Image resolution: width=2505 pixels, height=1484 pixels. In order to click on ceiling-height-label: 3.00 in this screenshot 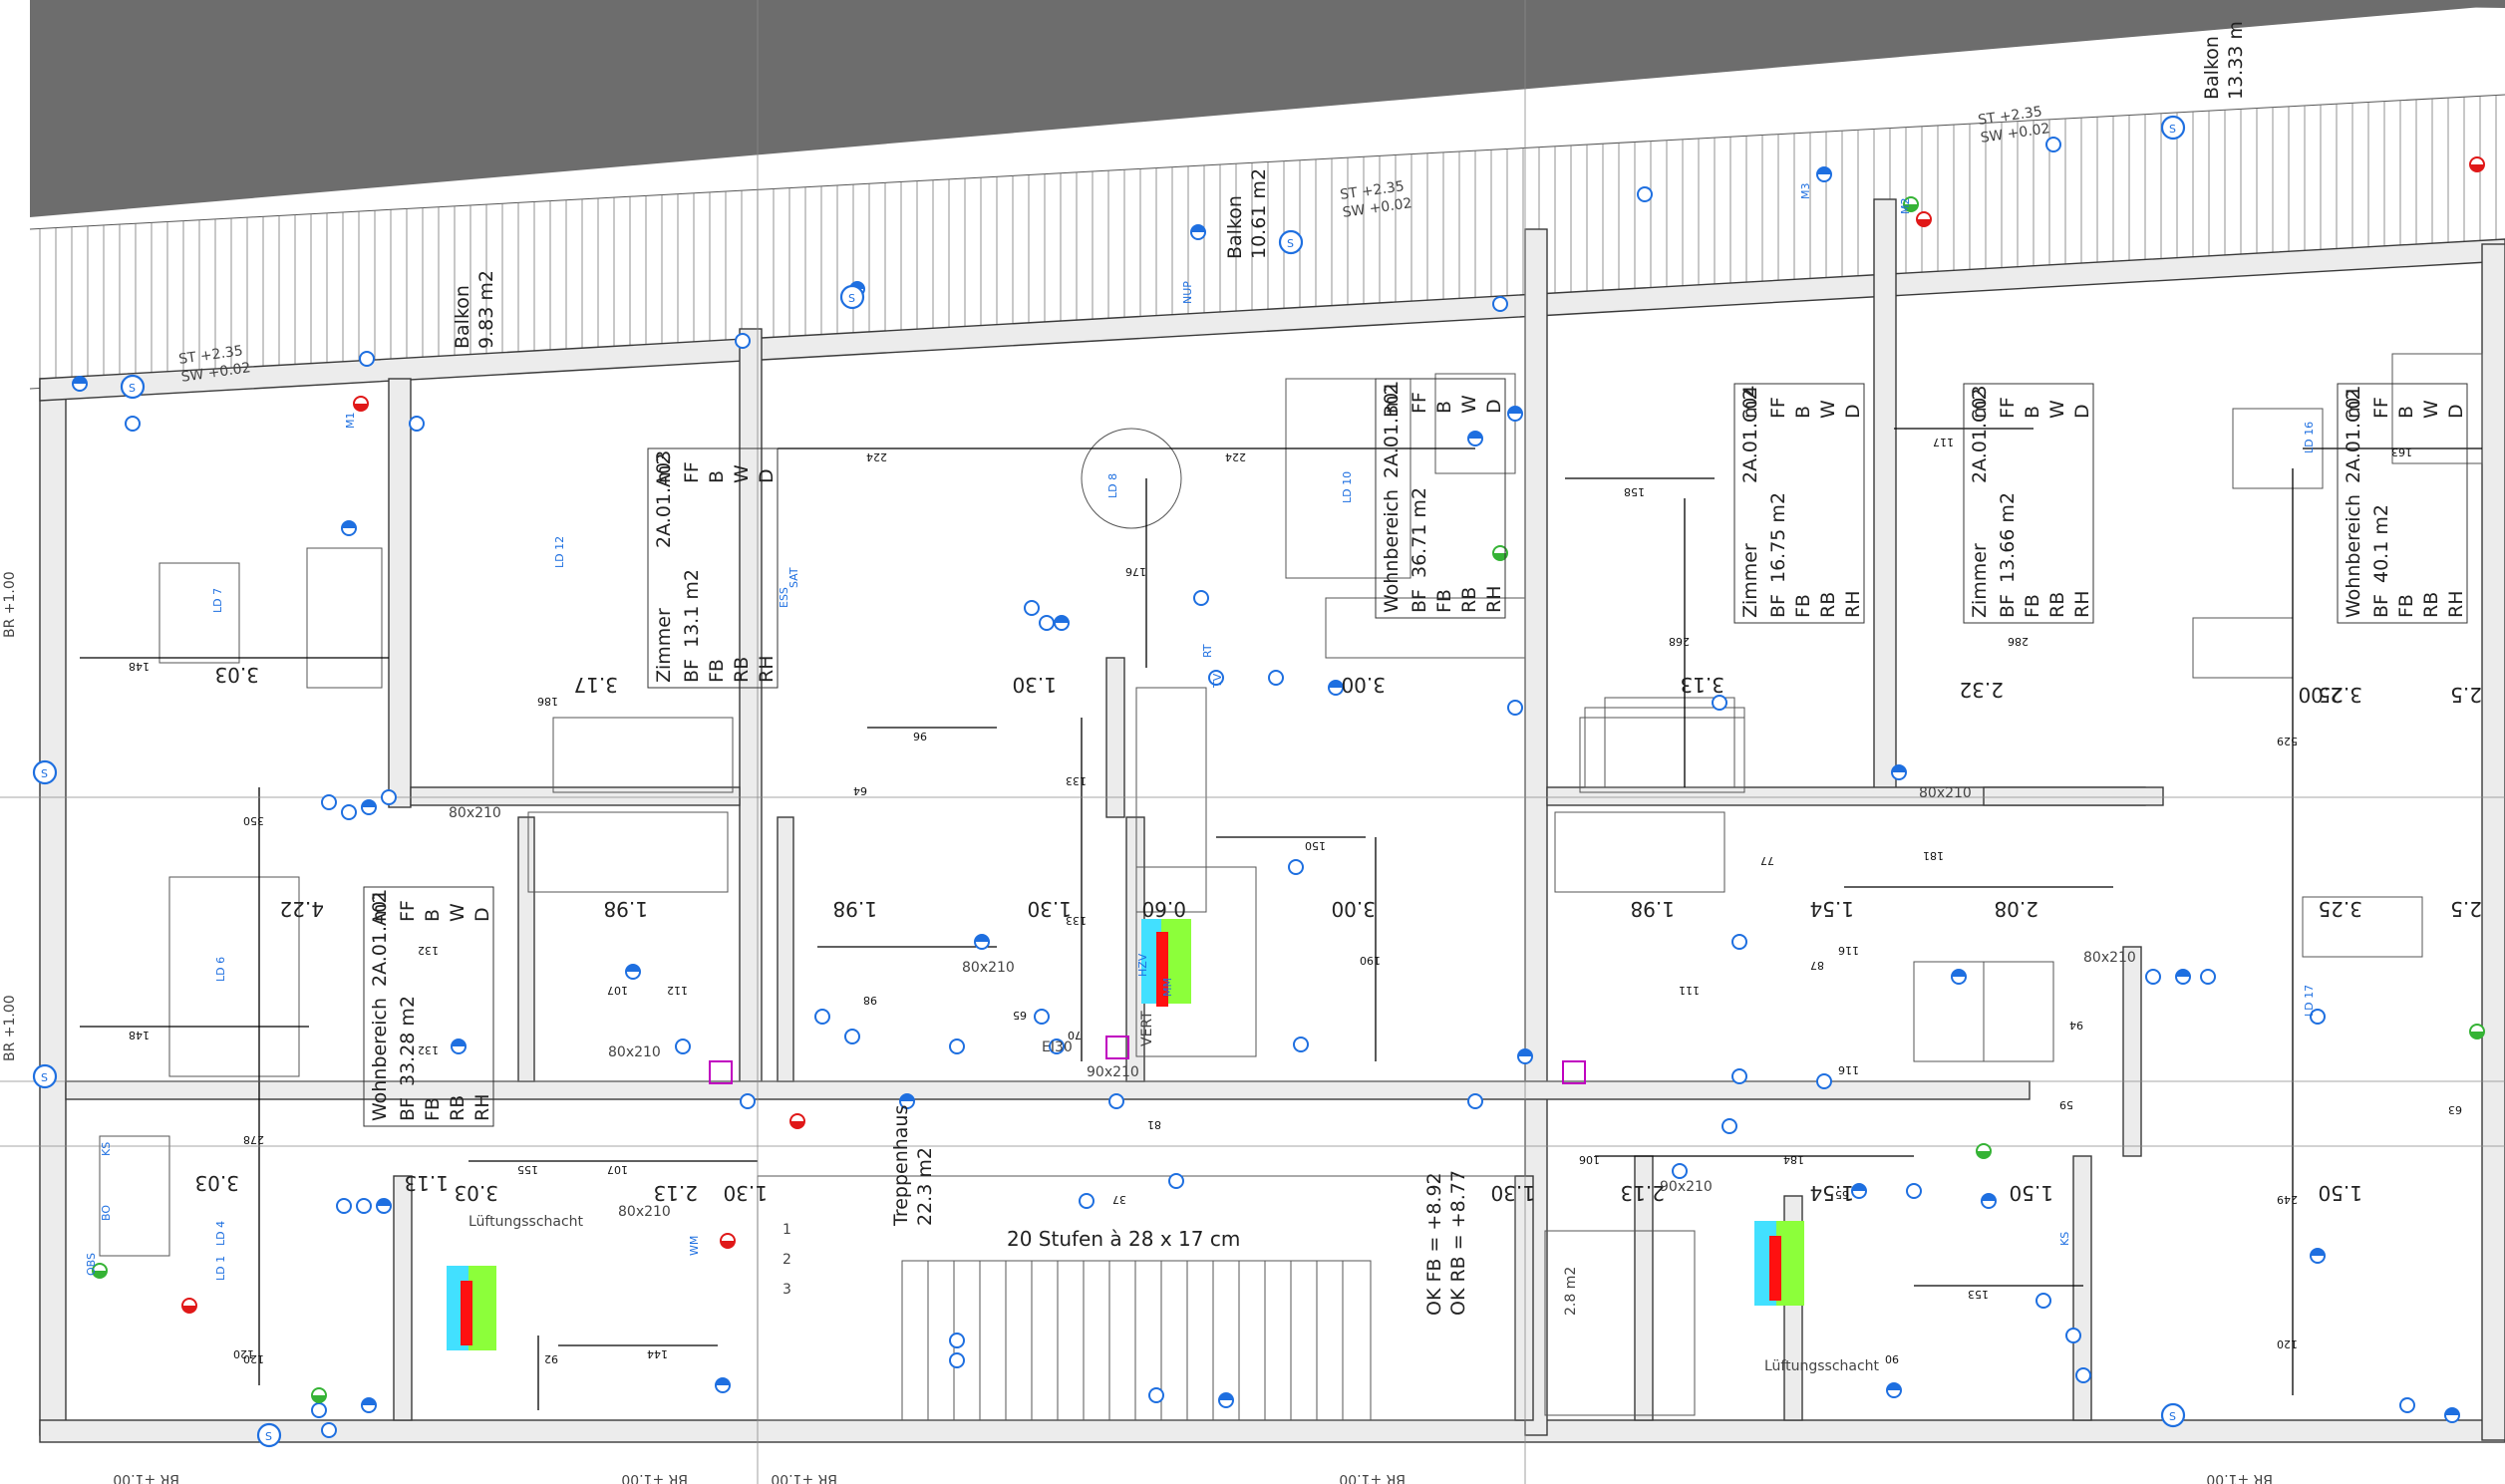, I will do `click(1353, 909)`.